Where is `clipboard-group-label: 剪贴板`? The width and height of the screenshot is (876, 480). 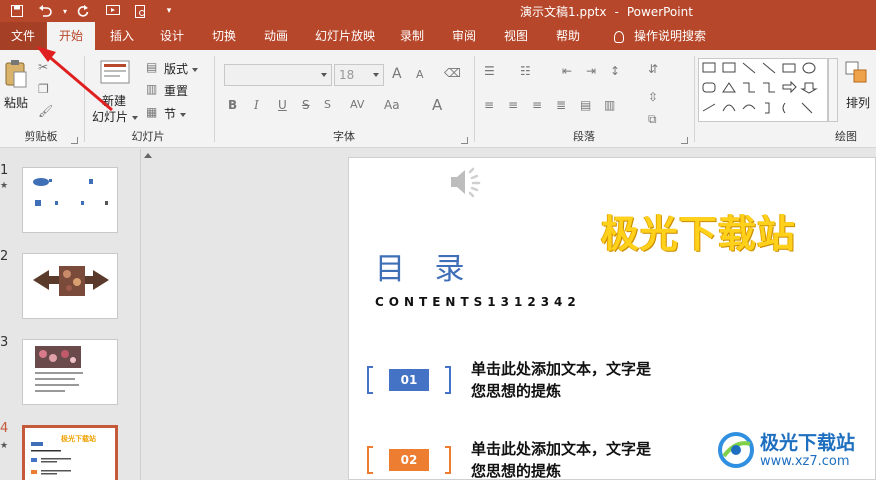
clipboard-group-label: 剪贴板 is located at coordinates (41, 136).